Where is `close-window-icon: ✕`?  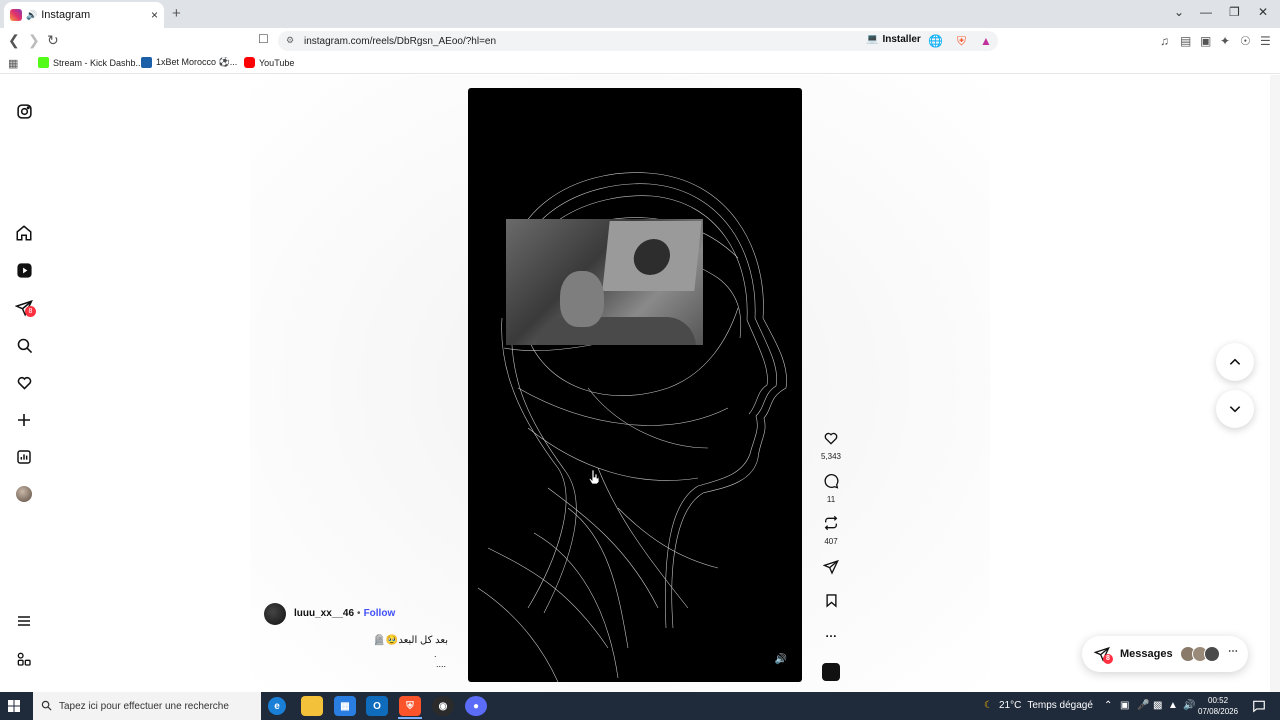 close-window-icon: ✕ is located at coordinates (1263, 12).